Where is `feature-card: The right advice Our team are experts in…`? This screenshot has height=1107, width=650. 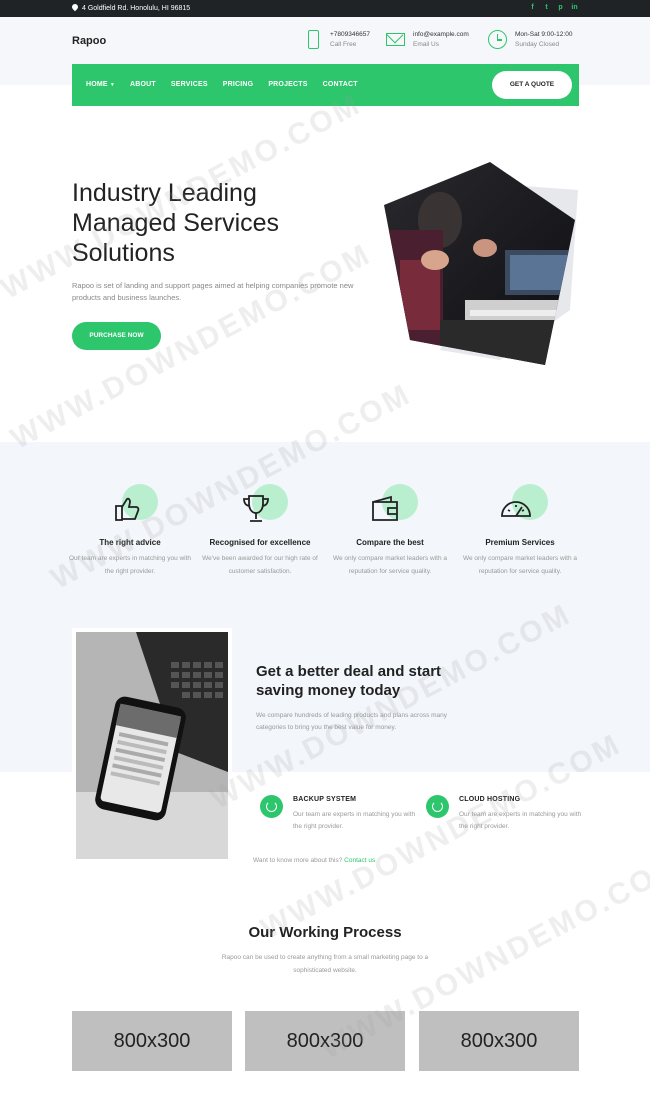 feature-card: The right advice Our team are experts in… is located at coordinates (130, 531).